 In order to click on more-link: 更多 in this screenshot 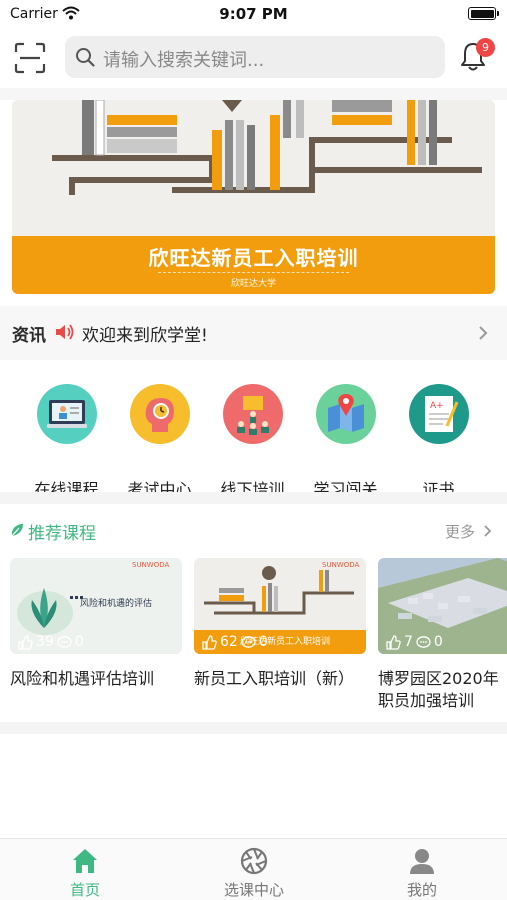, I will do `click(460, 531)`.